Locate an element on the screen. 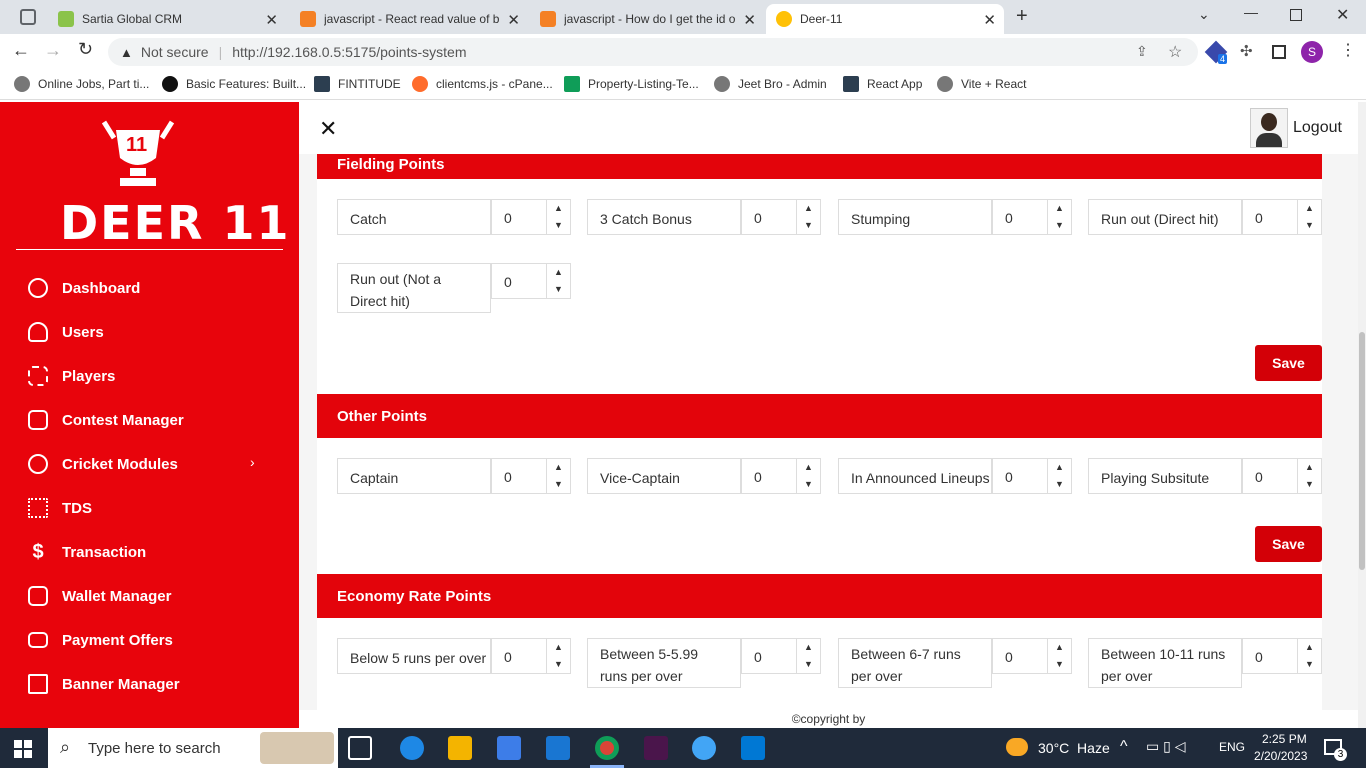  tray-chevron-icon: ^ is located at coordinates (1124, 747).